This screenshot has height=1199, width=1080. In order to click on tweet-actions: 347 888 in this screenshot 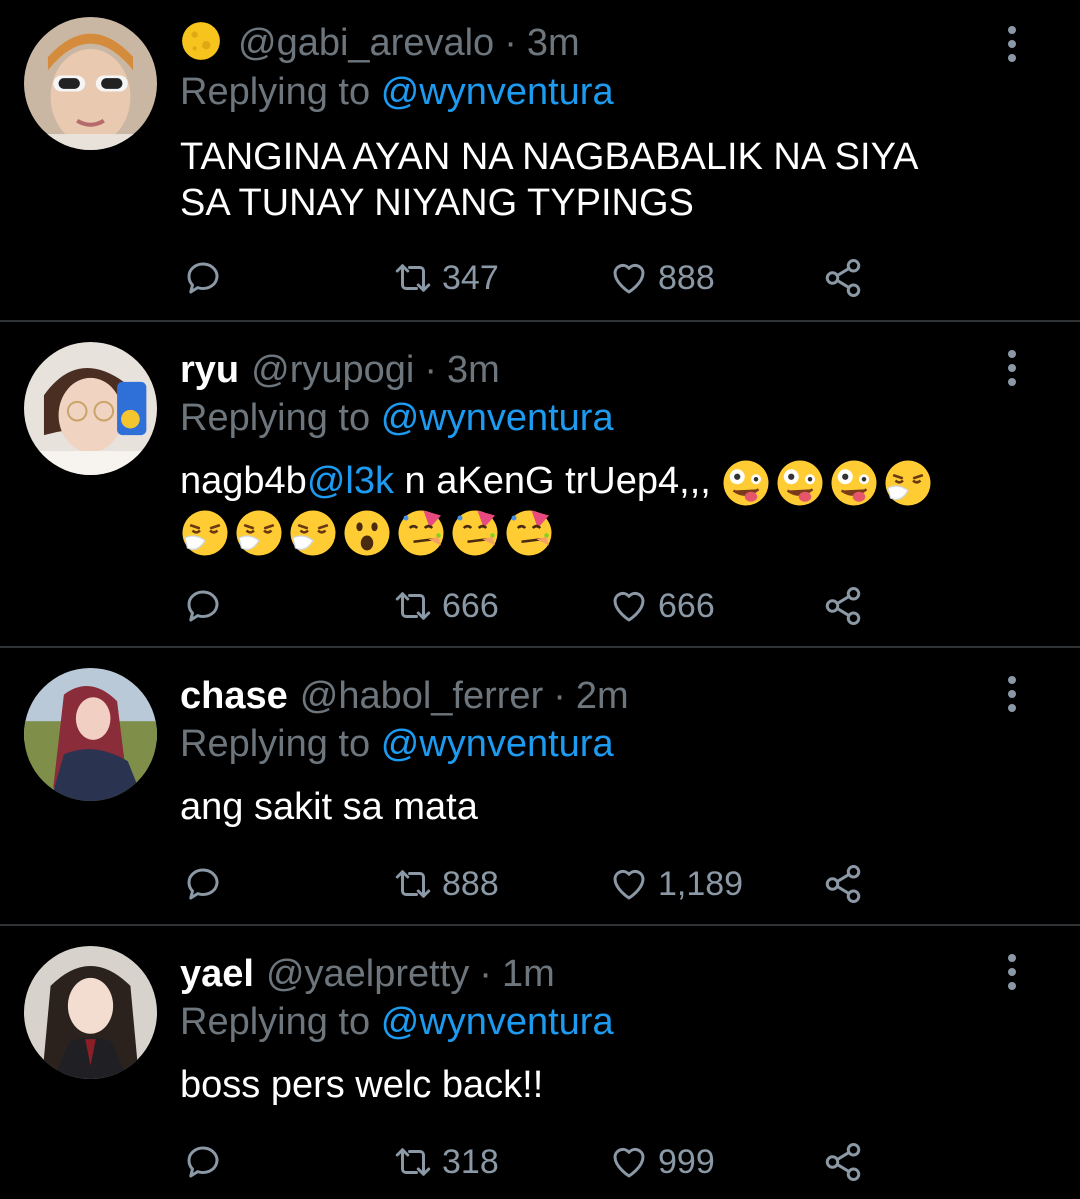, I will do `click(530, 278)`.